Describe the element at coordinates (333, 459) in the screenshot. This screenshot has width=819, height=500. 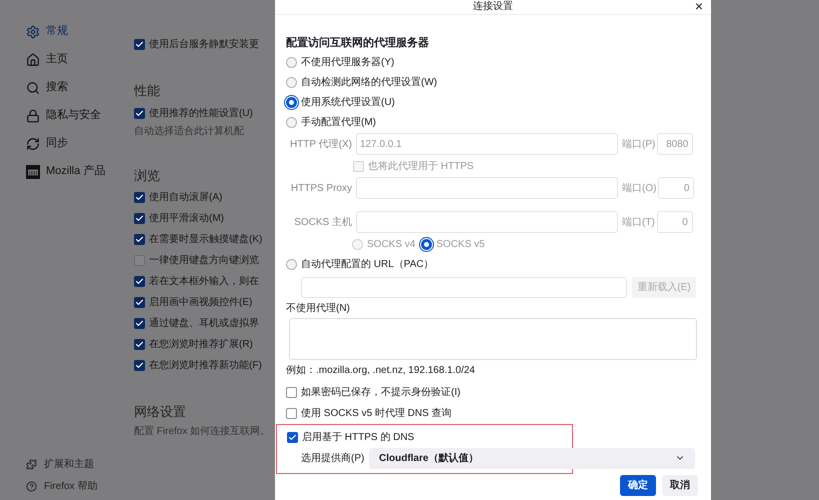
I see `field-label: 选用提供商(P)` at that location.